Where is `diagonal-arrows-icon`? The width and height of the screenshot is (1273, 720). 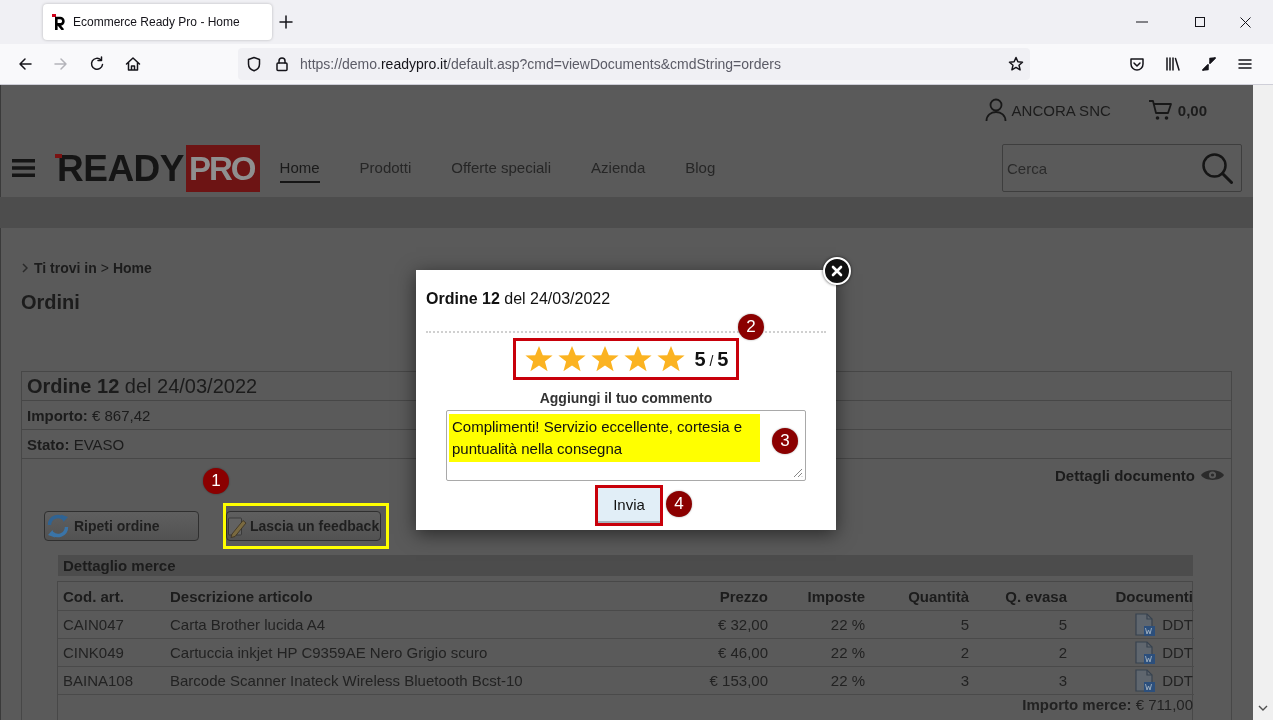
diagonal-arrows-icon is located at coordinates (1209, 64).